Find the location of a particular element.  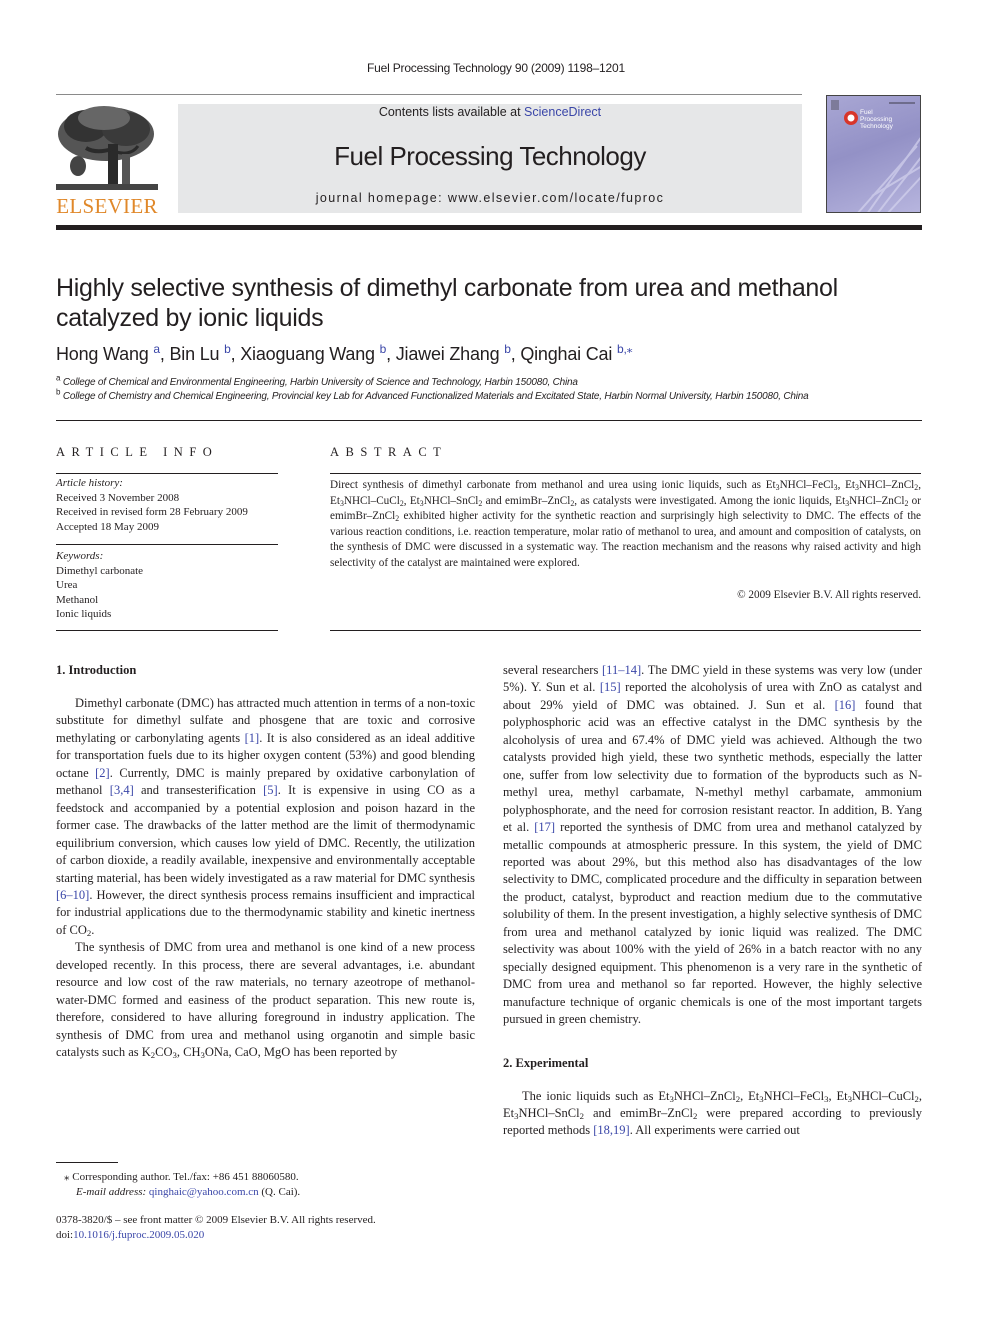

svg-text: Fuel is located at coordinates (866, 112).